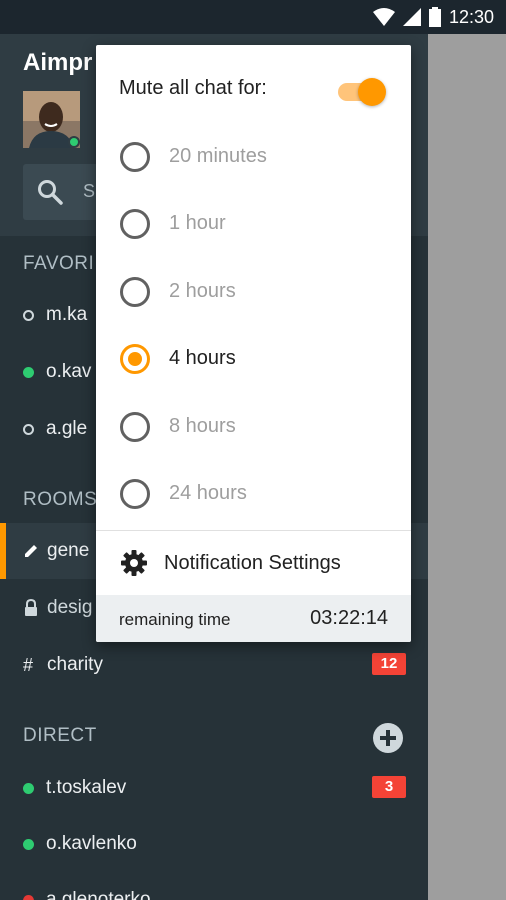  What do you see at coordinates (50, 194) in the screenshot?
I see `search-icon` at bounding box center [50, 194].